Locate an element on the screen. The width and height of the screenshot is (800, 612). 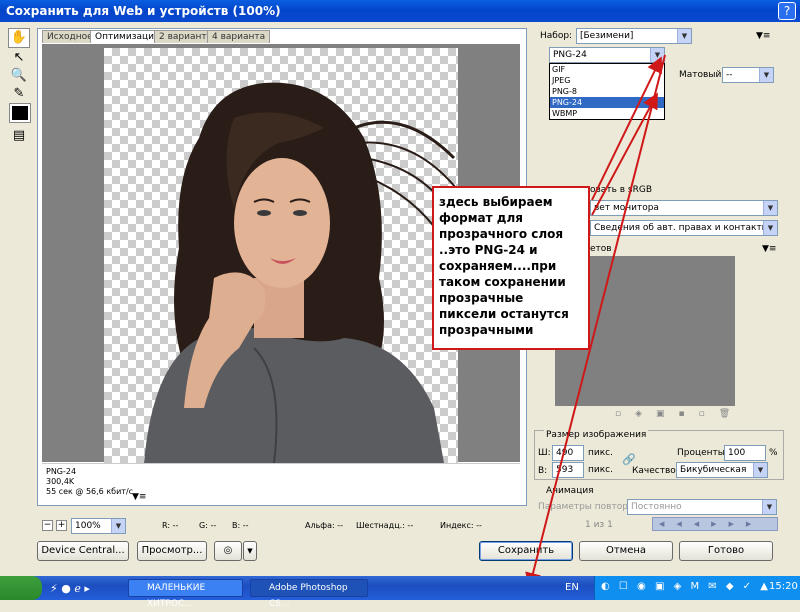
arrow-to-png24 is located at coordinates (624, 154).